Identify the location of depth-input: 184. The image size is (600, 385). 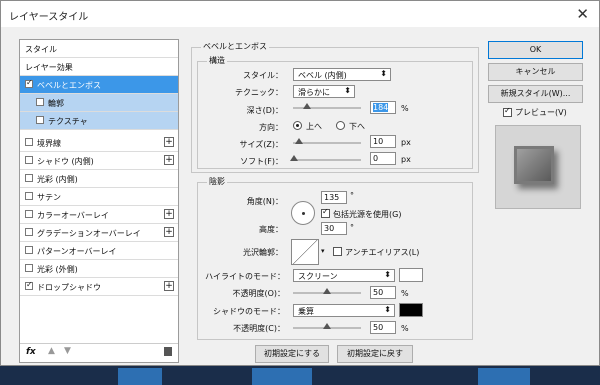
(383, 107).